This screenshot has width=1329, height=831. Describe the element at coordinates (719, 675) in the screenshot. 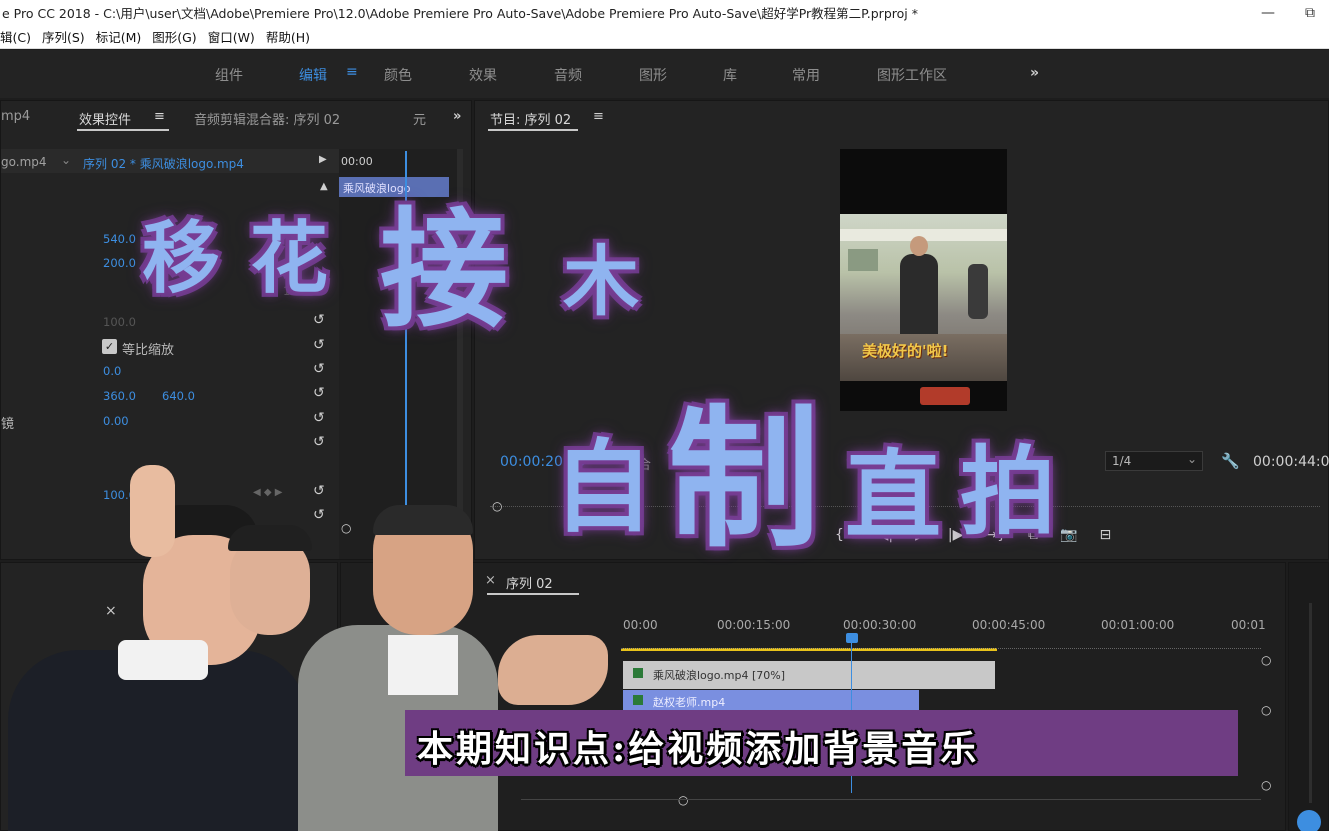

I see `clip-label: 乘风破浪logo.mp4 [70%]` at that location.